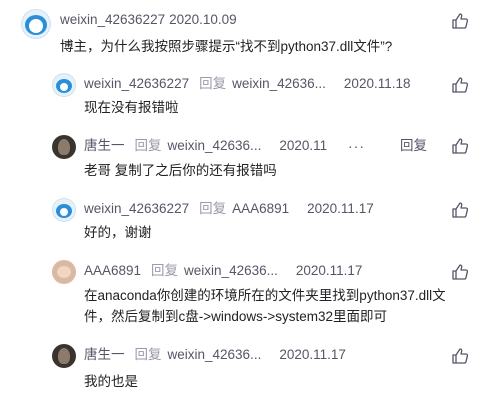  What do you see at coordinates (203, 19) in the screenshot?
I see `comment-date: 2020.10.09` at bounding box center [203, 19].